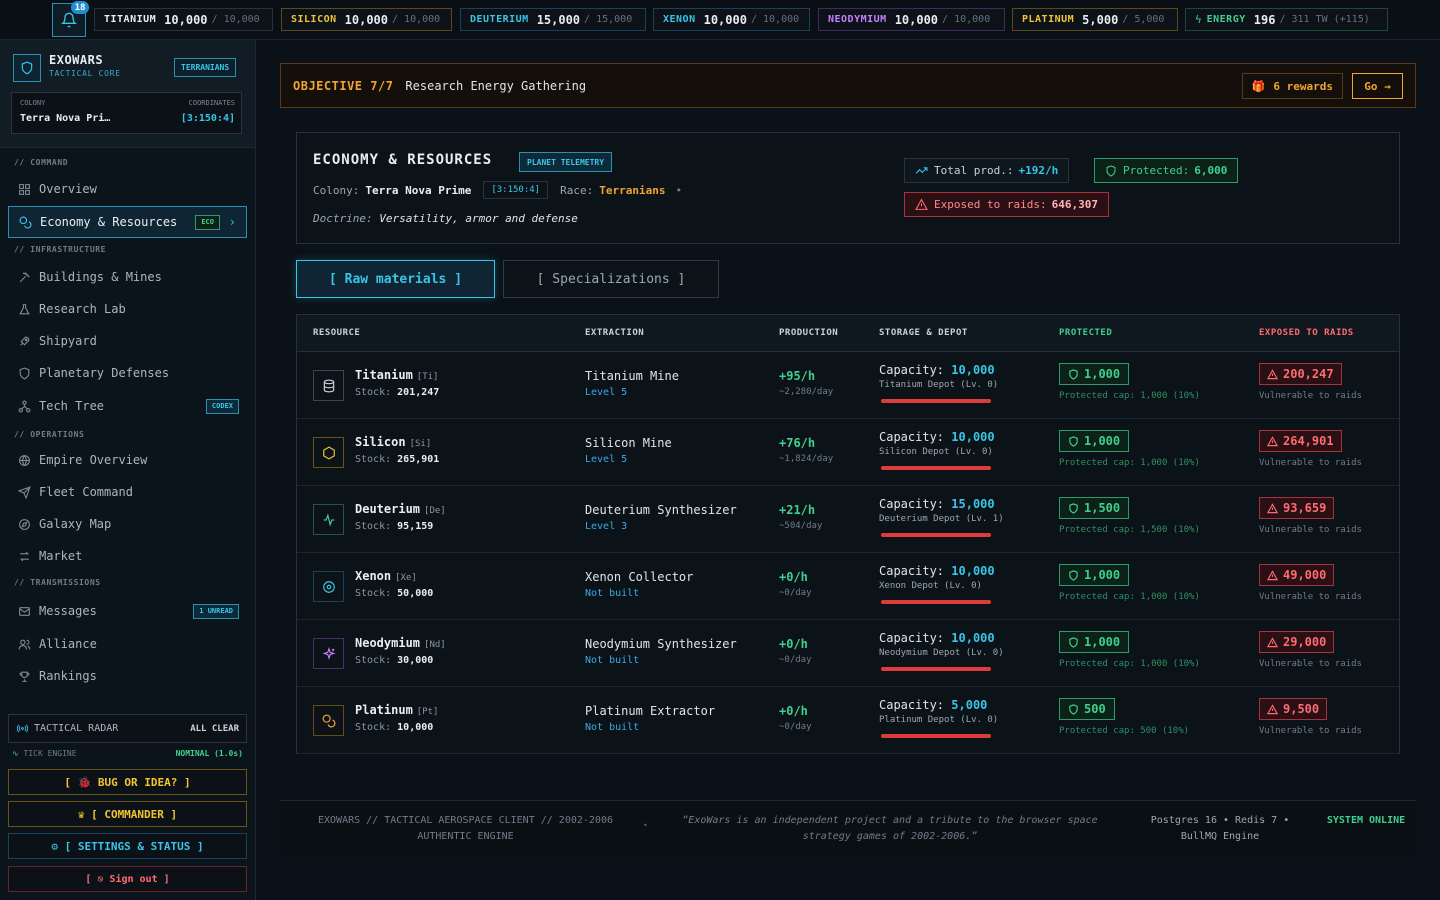 This screenshot has width=1440, height=900. What do you see at coordinates (1095, 19) in the screenshot?
I see `resource-chip-platinum: PLATINUM 5,000/ 5,000` at bounding box center [1095, 19].